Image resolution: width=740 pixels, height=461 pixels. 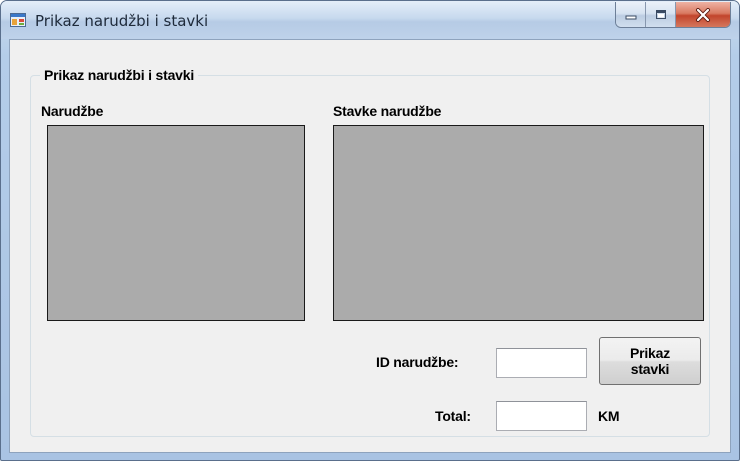 What do you see at coordinates (122, 21) in the screenshot?
I see `window-title: Prikaz narudžbi i stavki` at bounding box center [122, 21].